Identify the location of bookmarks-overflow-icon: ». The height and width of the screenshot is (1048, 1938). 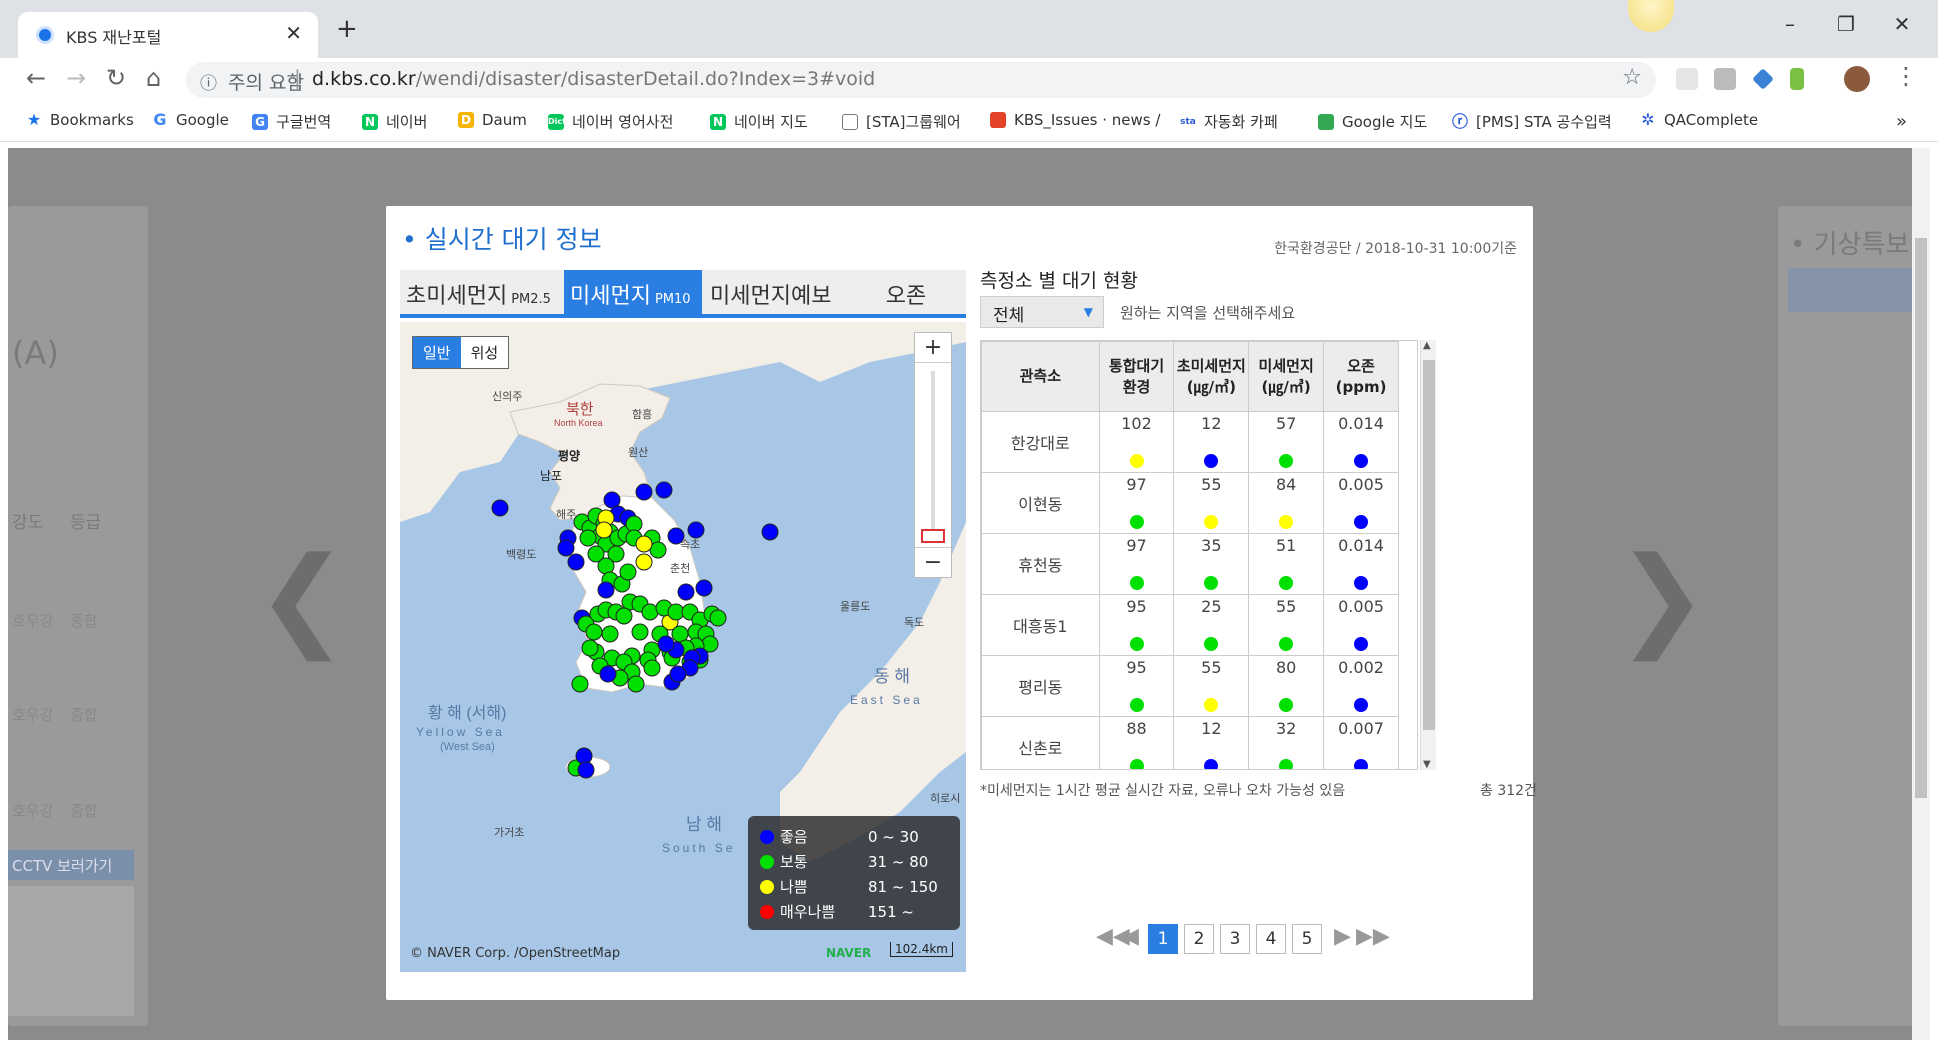
(1901, 121).